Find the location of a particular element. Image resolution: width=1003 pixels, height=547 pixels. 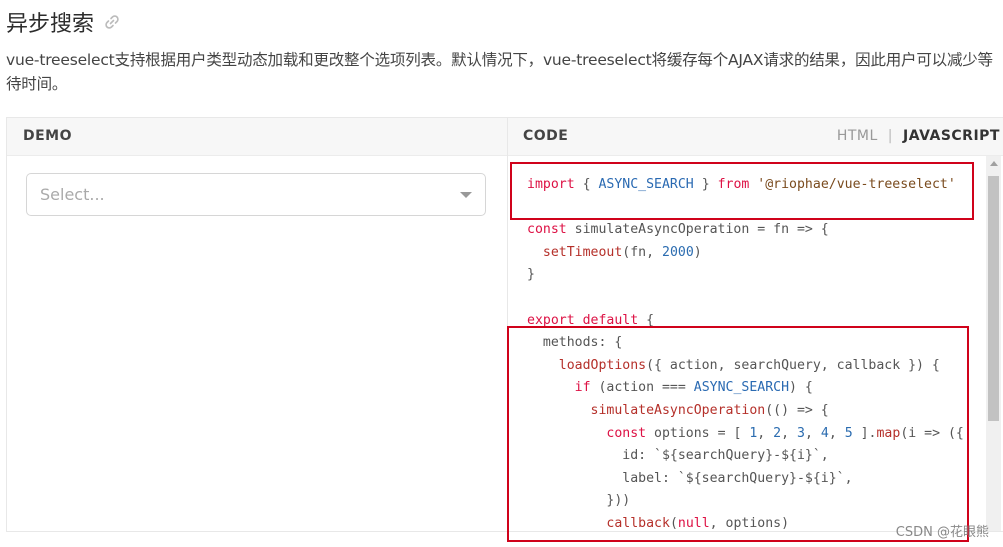

scroll-up-arrow-icon is located at coordinates (994, 163).